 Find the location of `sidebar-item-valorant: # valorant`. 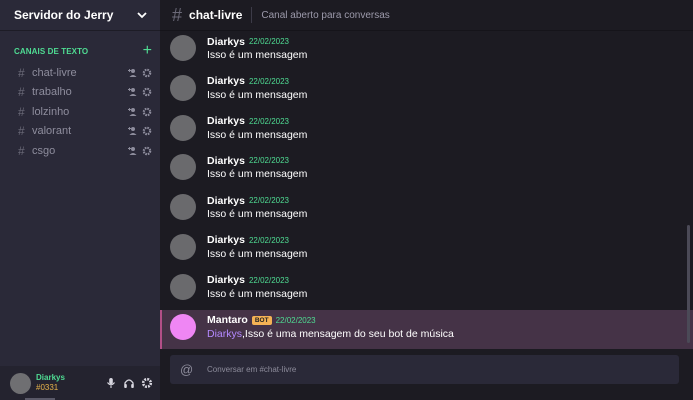

sidebar-item-valorant: # valorant is located at coordinates (80, 132).